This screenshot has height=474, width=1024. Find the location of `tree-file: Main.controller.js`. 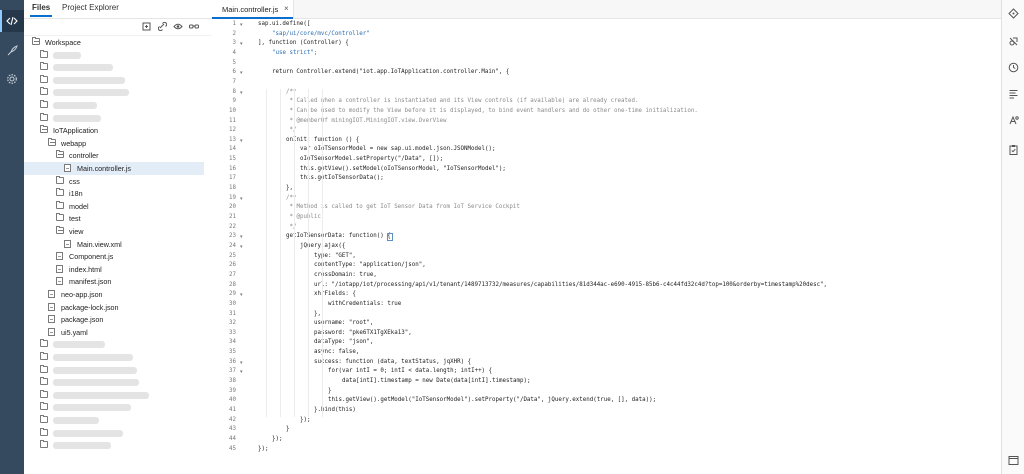

tree-file: Main.controller.js is located at coordinates (114, 168).